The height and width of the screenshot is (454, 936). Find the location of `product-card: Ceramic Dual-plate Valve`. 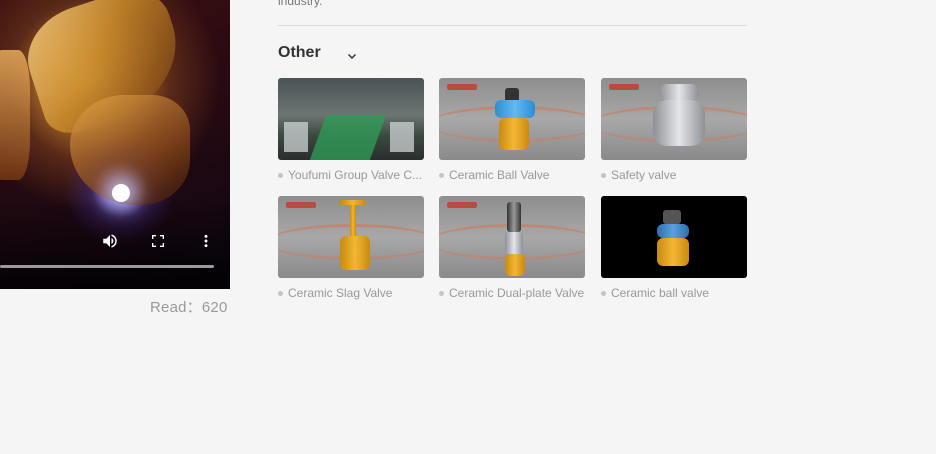

product-card: Ceramic Dual-plate Valve is located at coordinates (512, 248).